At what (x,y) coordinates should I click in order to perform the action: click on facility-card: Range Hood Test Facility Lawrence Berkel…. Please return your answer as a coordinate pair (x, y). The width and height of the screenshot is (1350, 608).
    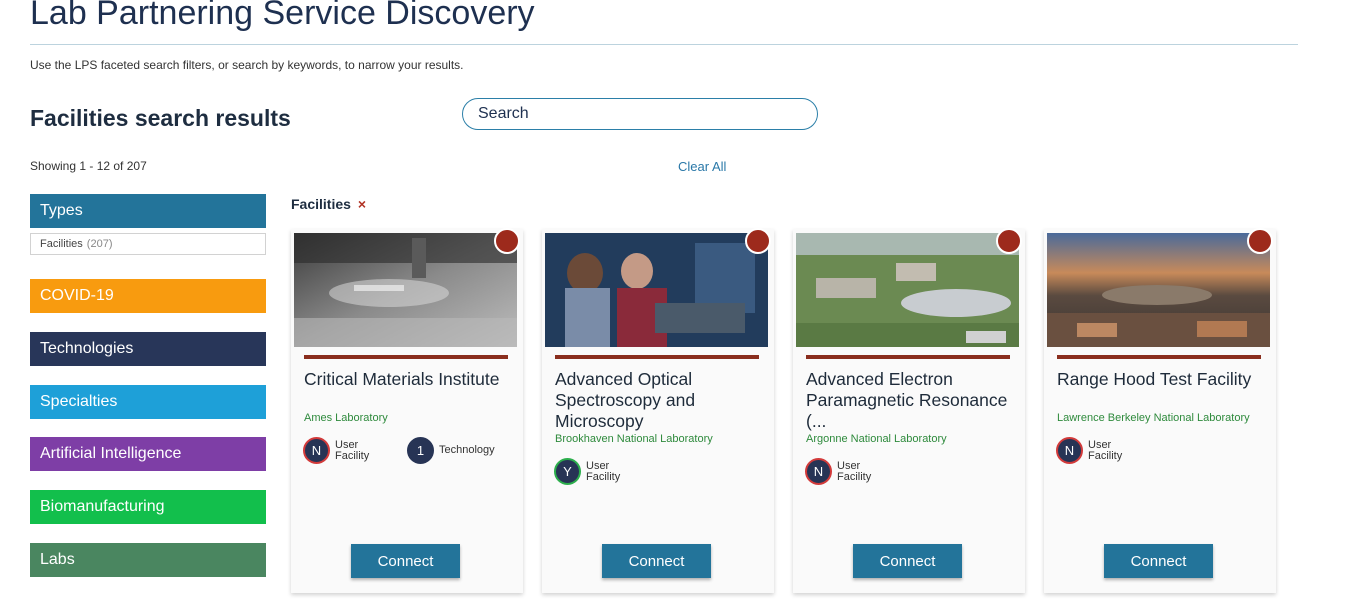
    Looking at the image, I should click on (1160, 410).